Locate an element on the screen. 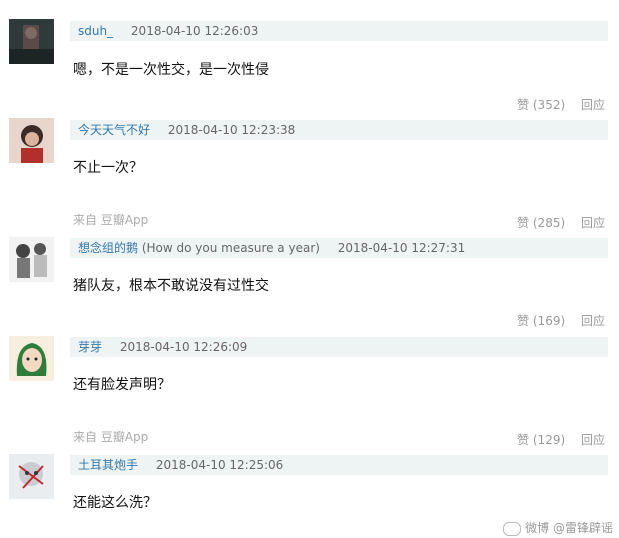  timestamp: 2018-04-10 12:25:06 is located at coordinates (219, 465).